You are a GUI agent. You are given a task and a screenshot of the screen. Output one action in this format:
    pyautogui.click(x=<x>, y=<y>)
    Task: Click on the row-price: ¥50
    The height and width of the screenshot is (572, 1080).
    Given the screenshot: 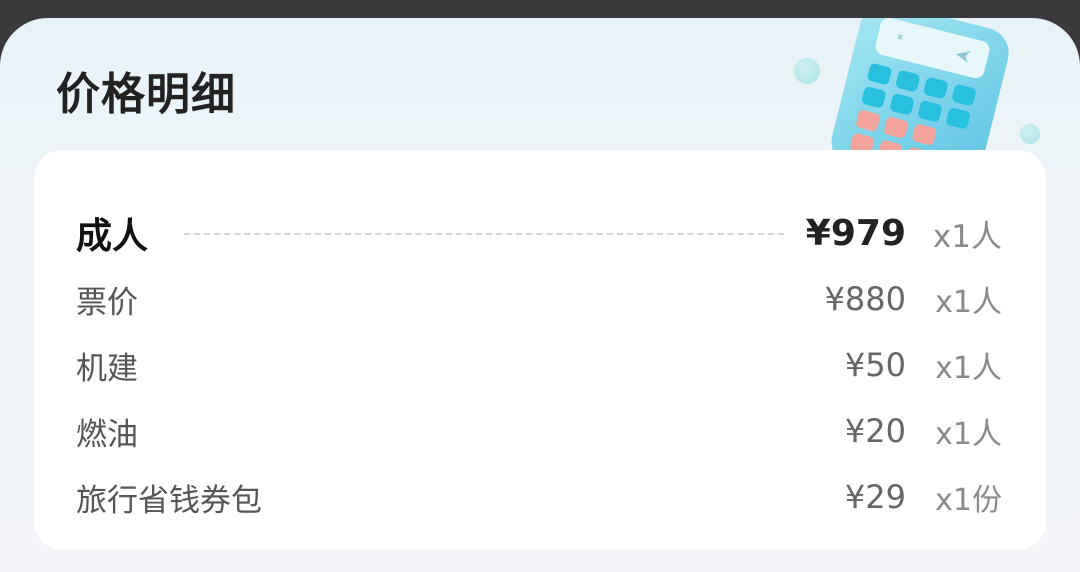 What is the action you would take?
    pyautogui.click(x=875, y=365)
    